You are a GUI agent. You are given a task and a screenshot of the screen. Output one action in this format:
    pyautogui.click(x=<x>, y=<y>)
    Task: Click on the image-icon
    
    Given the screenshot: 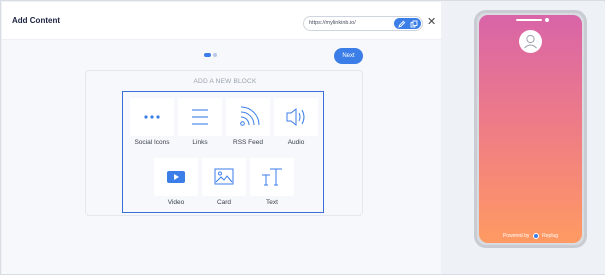 What is the action you would take?
    pyautogui.click(x=224, y=176)
    